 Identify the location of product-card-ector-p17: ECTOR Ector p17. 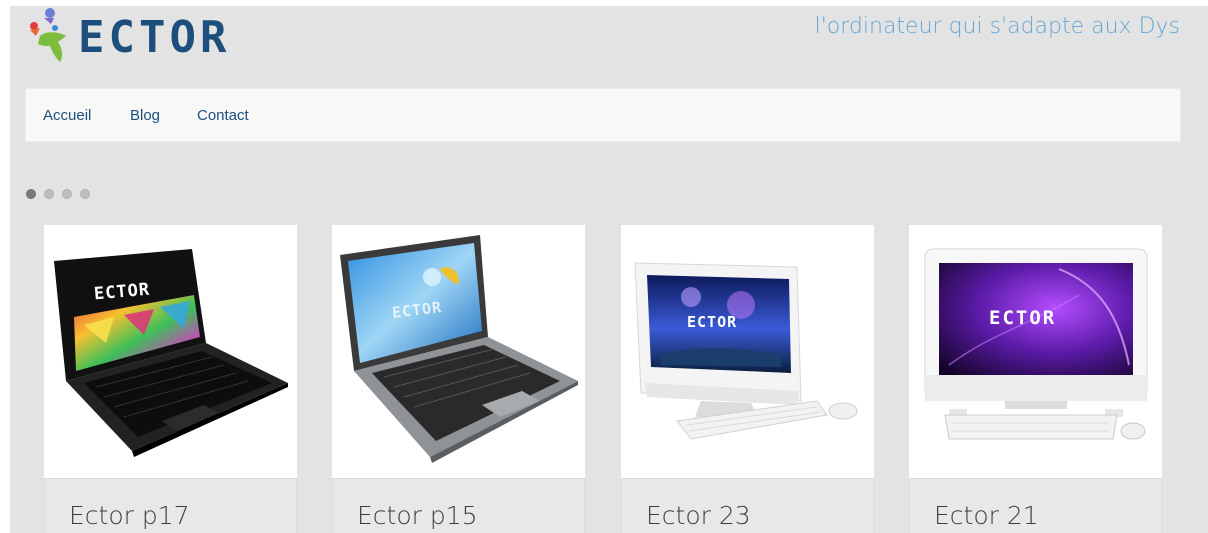
(170, 379).